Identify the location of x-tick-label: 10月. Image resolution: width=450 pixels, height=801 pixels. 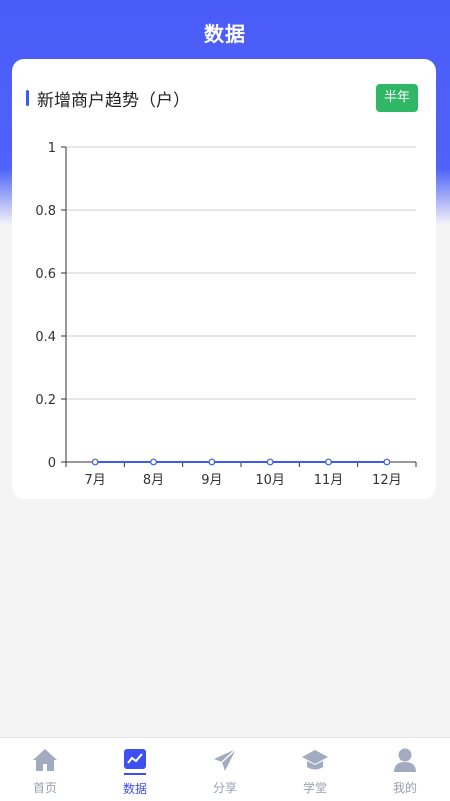
(270, 480).